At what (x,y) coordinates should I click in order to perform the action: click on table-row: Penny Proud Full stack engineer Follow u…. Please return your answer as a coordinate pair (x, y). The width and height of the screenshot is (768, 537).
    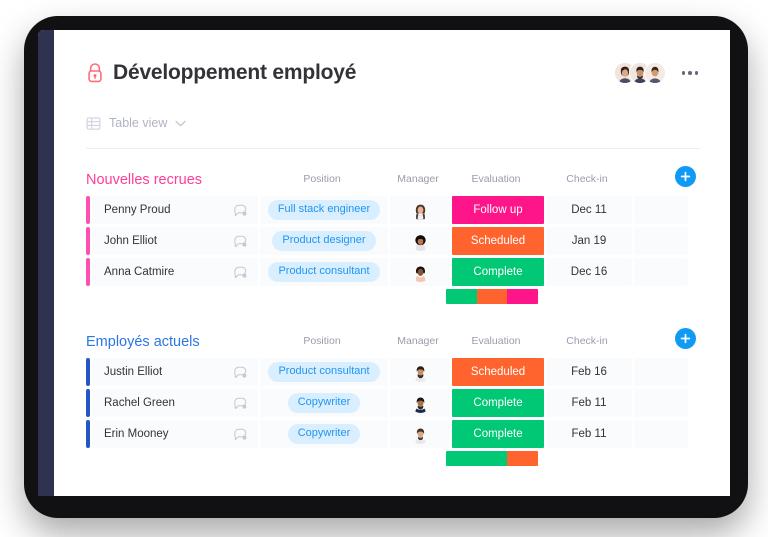
    Looking at the image, I should click on (393, 210).